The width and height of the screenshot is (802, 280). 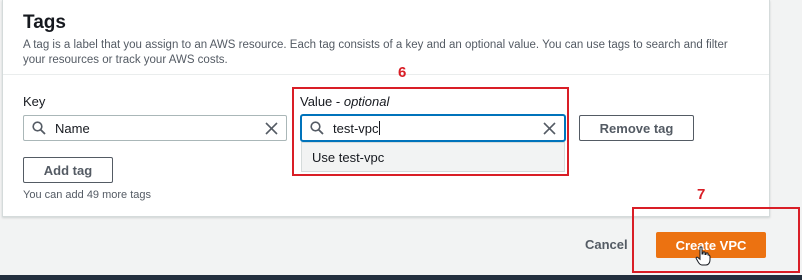 What do you see at coordinates (606, 244) in the screenshot?
I see `cancel-button: Cancel` at bounding box center [606, 244].